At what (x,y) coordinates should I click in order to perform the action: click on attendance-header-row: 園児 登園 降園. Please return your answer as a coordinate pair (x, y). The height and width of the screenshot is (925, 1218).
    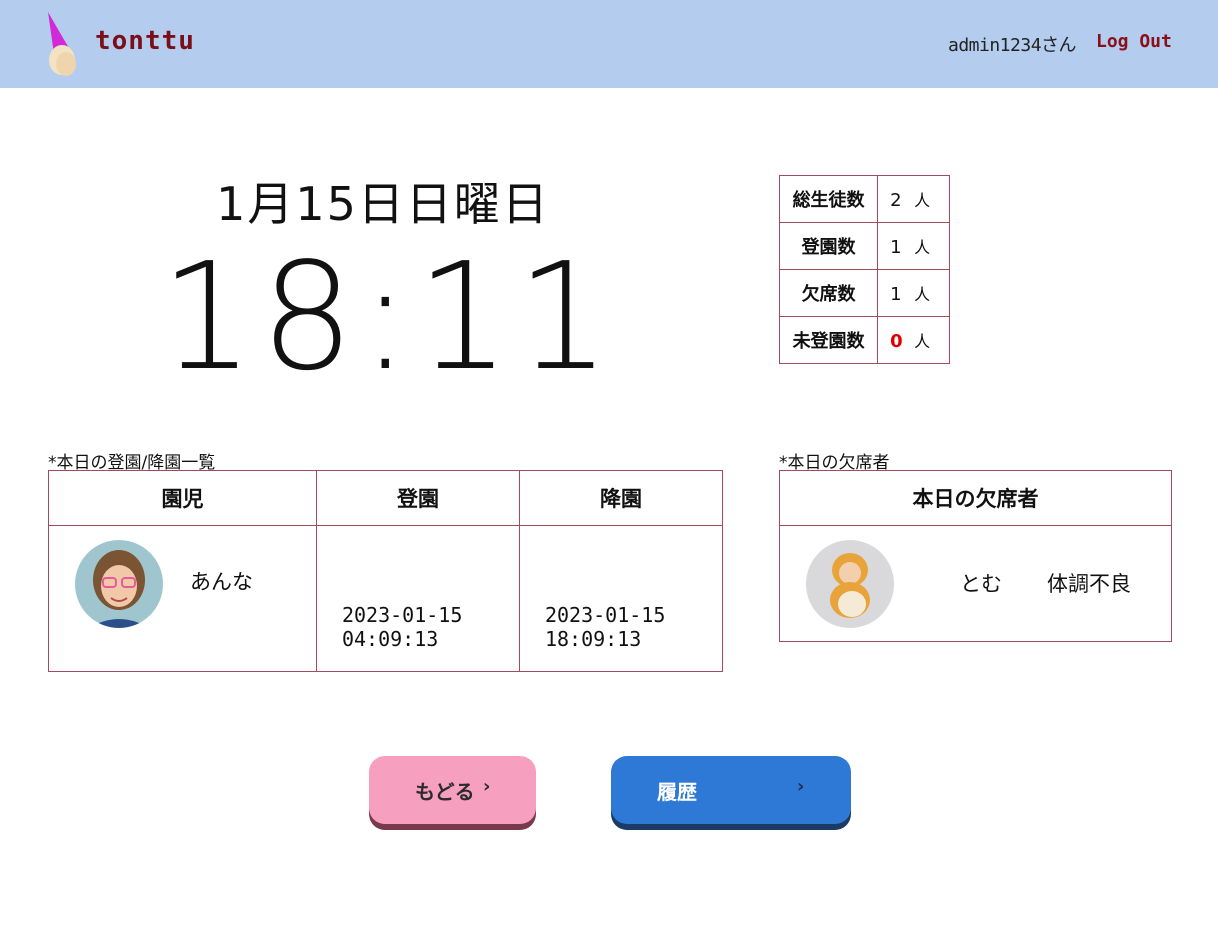
    Looking at the image, I should click on (386, 498).